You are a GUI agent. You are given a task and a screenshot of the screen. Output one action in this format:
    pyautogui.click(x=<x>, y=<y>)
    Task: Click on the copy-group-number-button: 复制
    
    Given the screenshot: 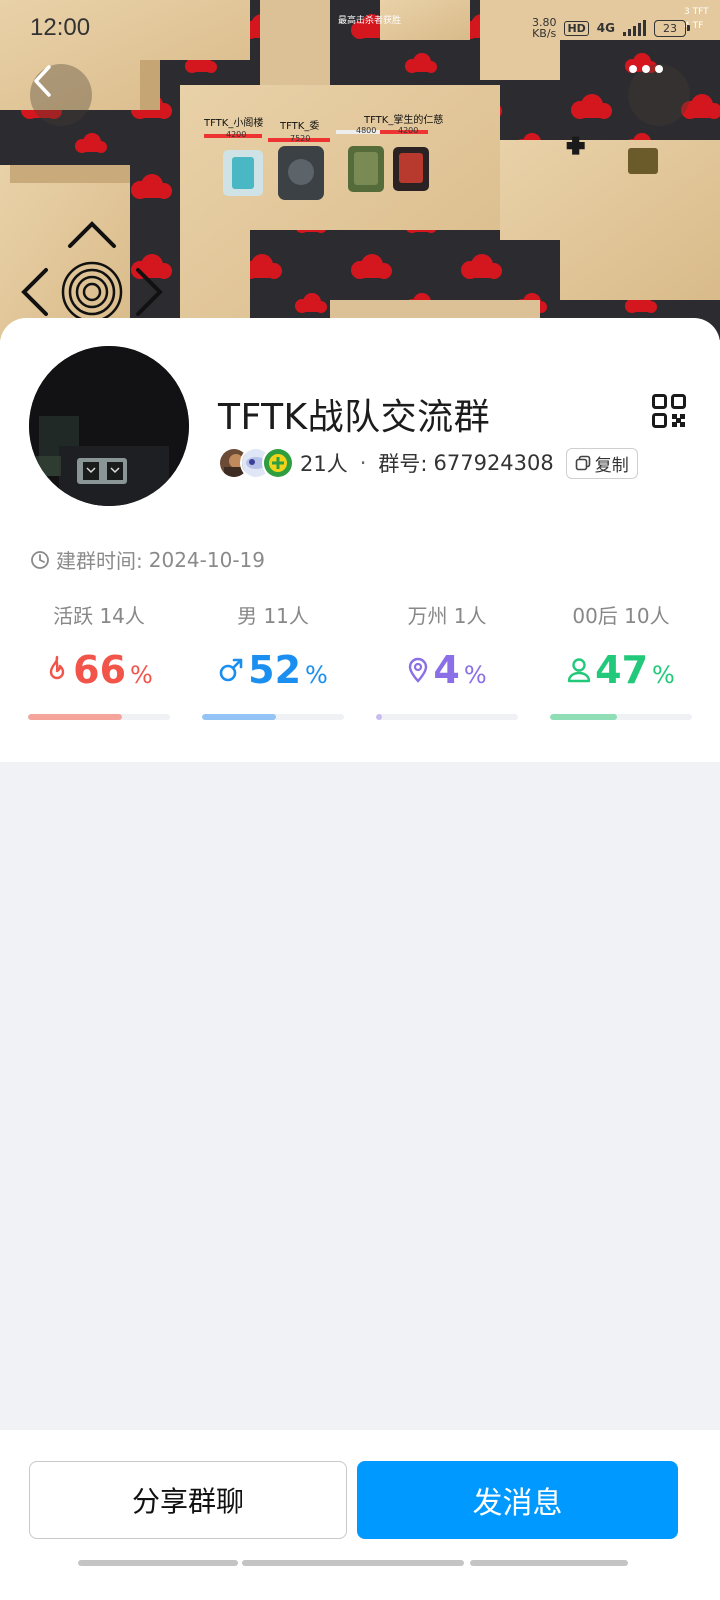 What is the action you would take?
    pyautogui.click(x=601, y=463)
    